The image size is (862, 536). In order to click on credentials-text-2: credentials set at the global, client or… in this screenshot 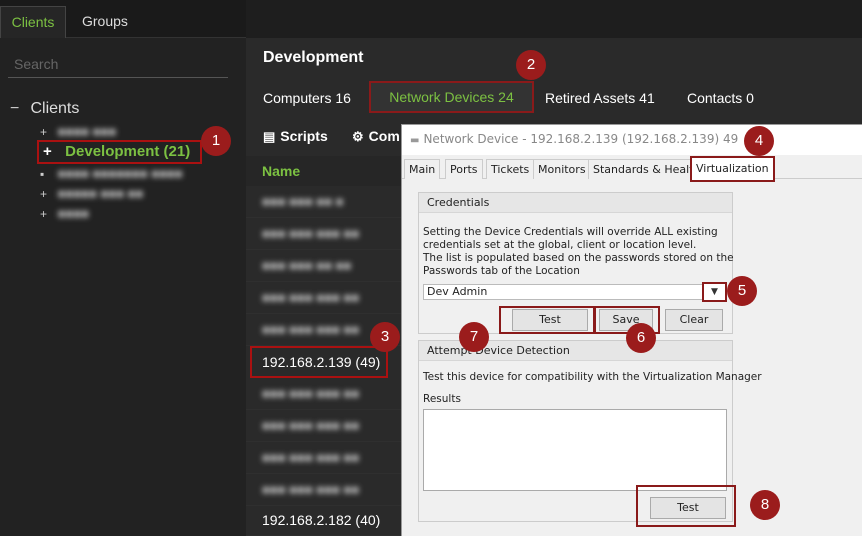, I will do `click(560, 245)`.